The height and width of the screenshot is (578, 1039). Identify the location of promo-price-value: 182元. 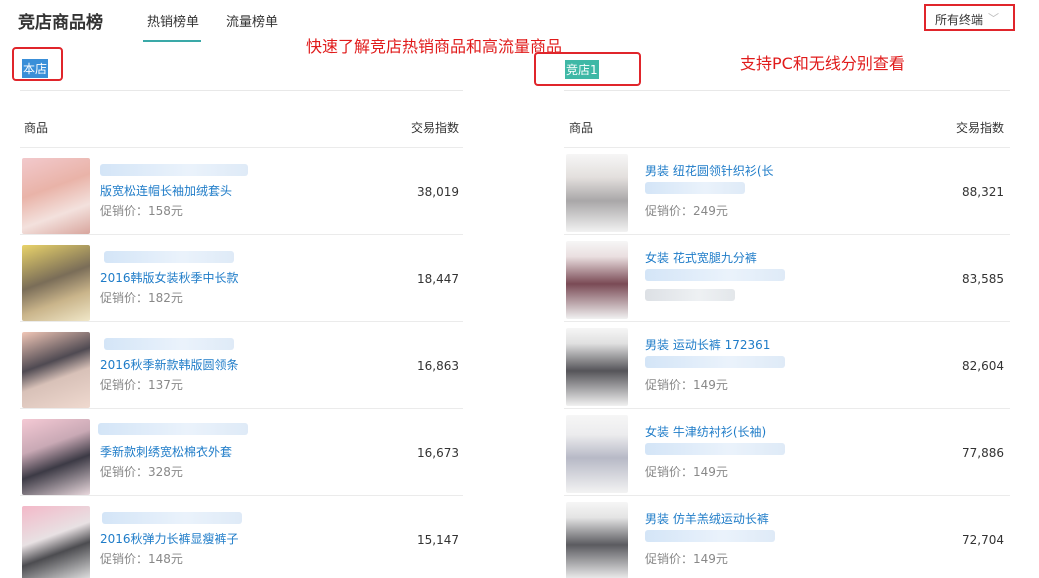
(165, 298).